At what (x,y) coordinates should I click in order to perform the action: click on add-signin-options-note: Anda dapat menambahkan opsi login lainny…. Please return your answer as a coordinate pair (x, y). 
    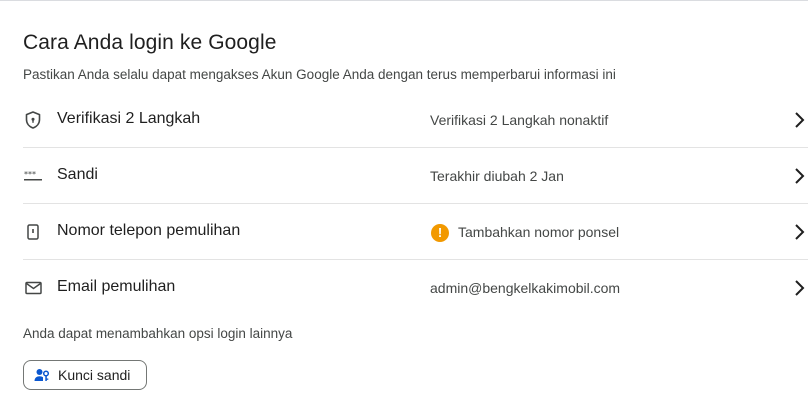
    Looking at the image, I should click on (158, 333).